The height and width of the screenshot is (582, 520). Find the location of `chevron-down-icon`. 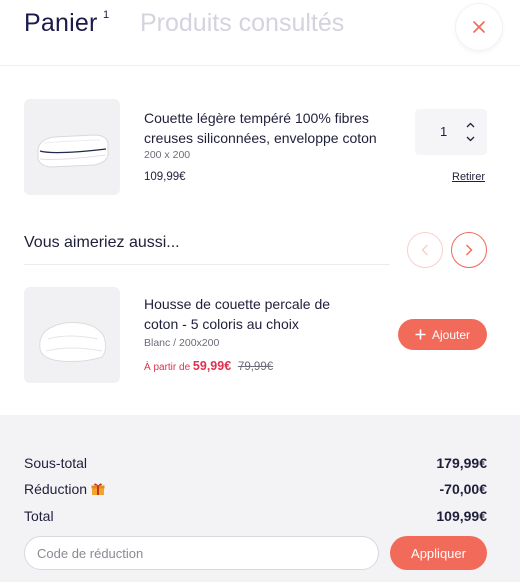

chevron-down-icon is located at coordinates (470, 139).